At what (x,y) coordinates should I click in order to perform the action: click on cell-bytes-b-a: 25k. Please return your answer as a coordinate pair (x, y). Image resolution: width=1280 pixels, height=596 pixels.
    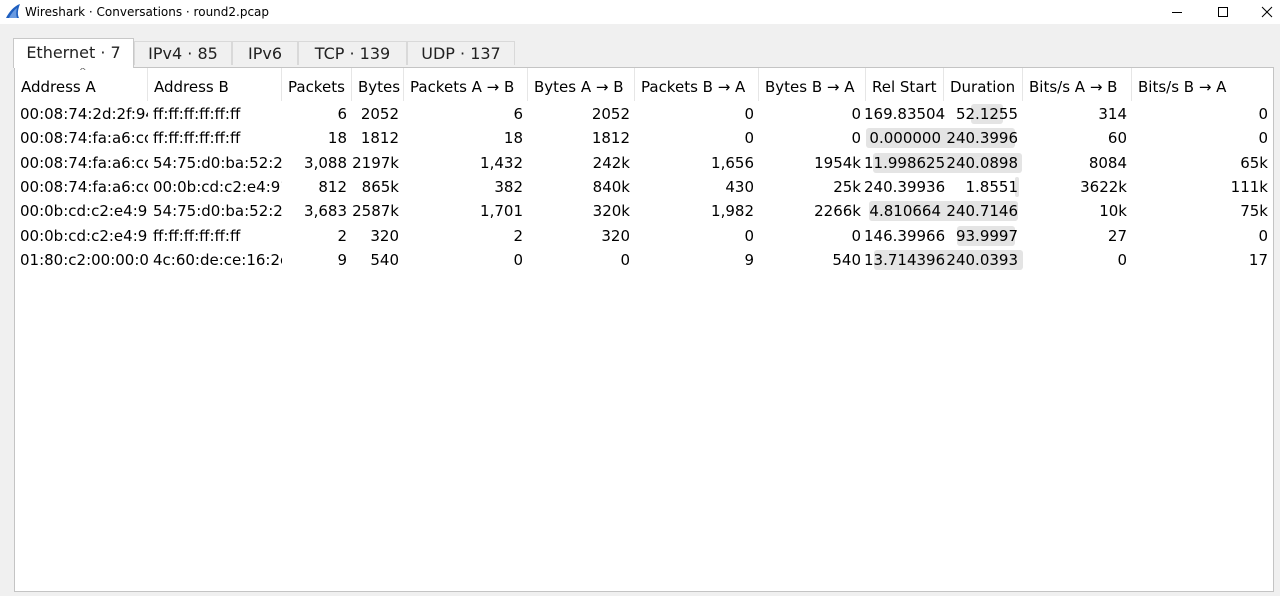
    Looking at the image, I should click on (847, 186).